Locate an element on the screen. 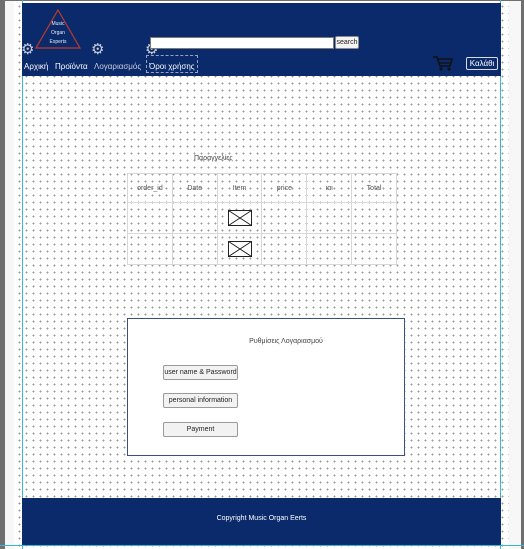 The width and height of the screenshot is (524, 549). nav-item-products: Προϊόντα is located at coordinates (72, 67).